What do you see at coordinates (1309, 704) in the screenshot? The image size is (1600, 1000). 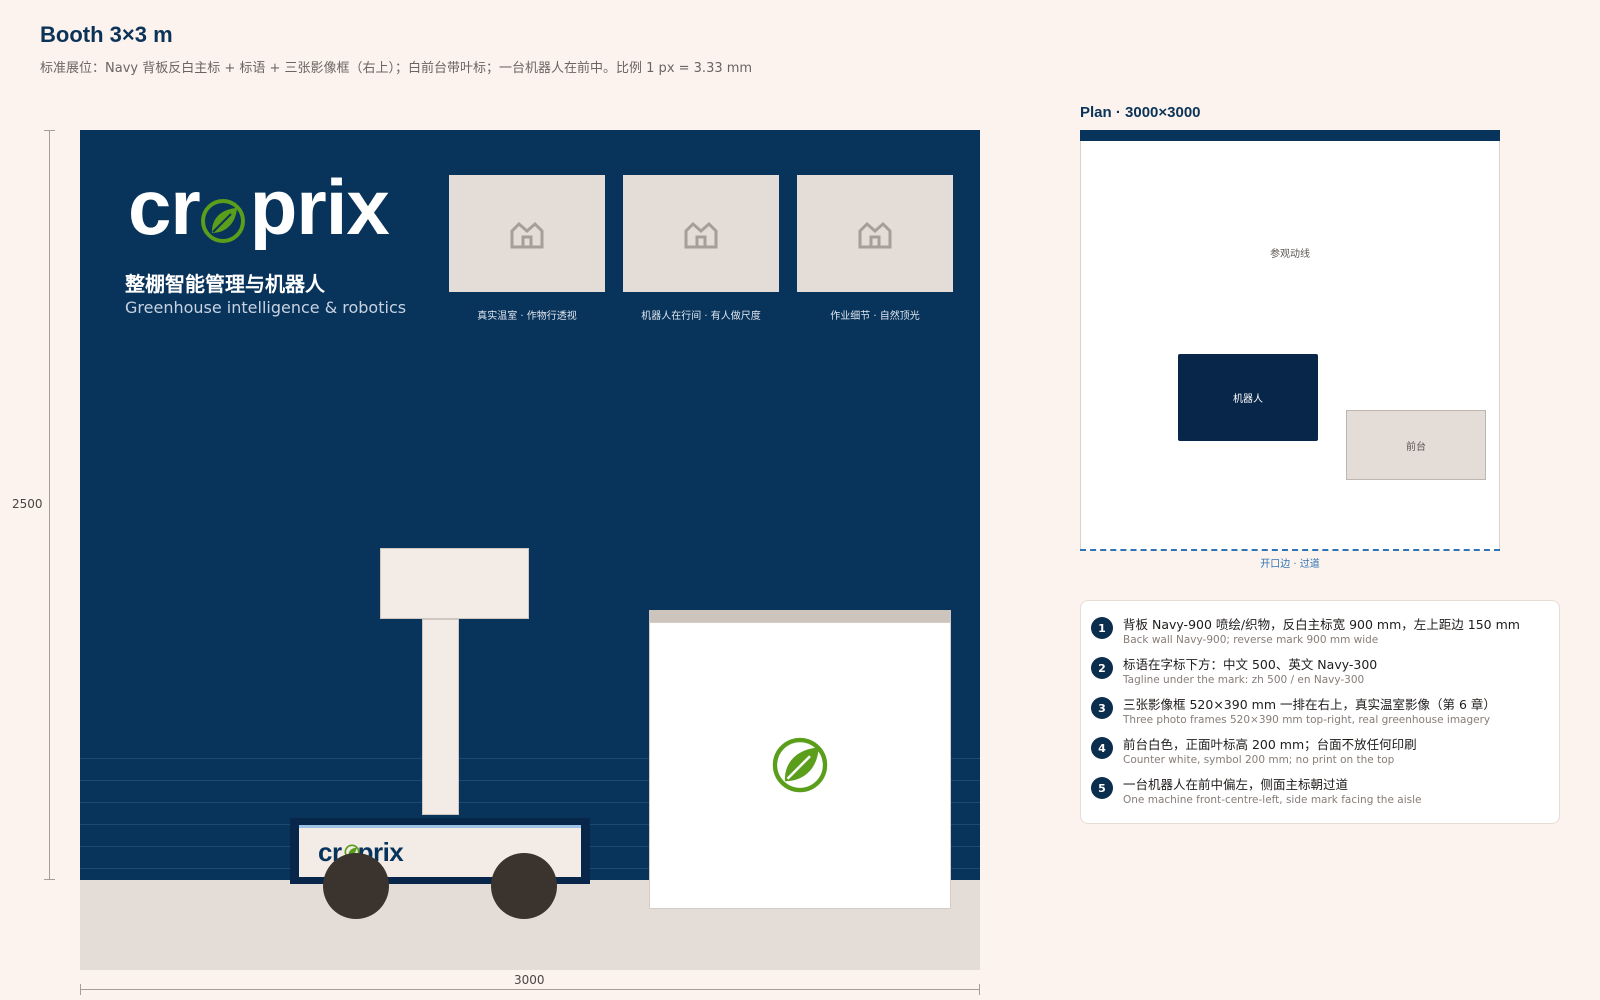 I see `note-text-zh: 三张影像框 520×390 mm 一排在右上，真实温室影像（第 6 章）` at bounding box center [1309, 704].